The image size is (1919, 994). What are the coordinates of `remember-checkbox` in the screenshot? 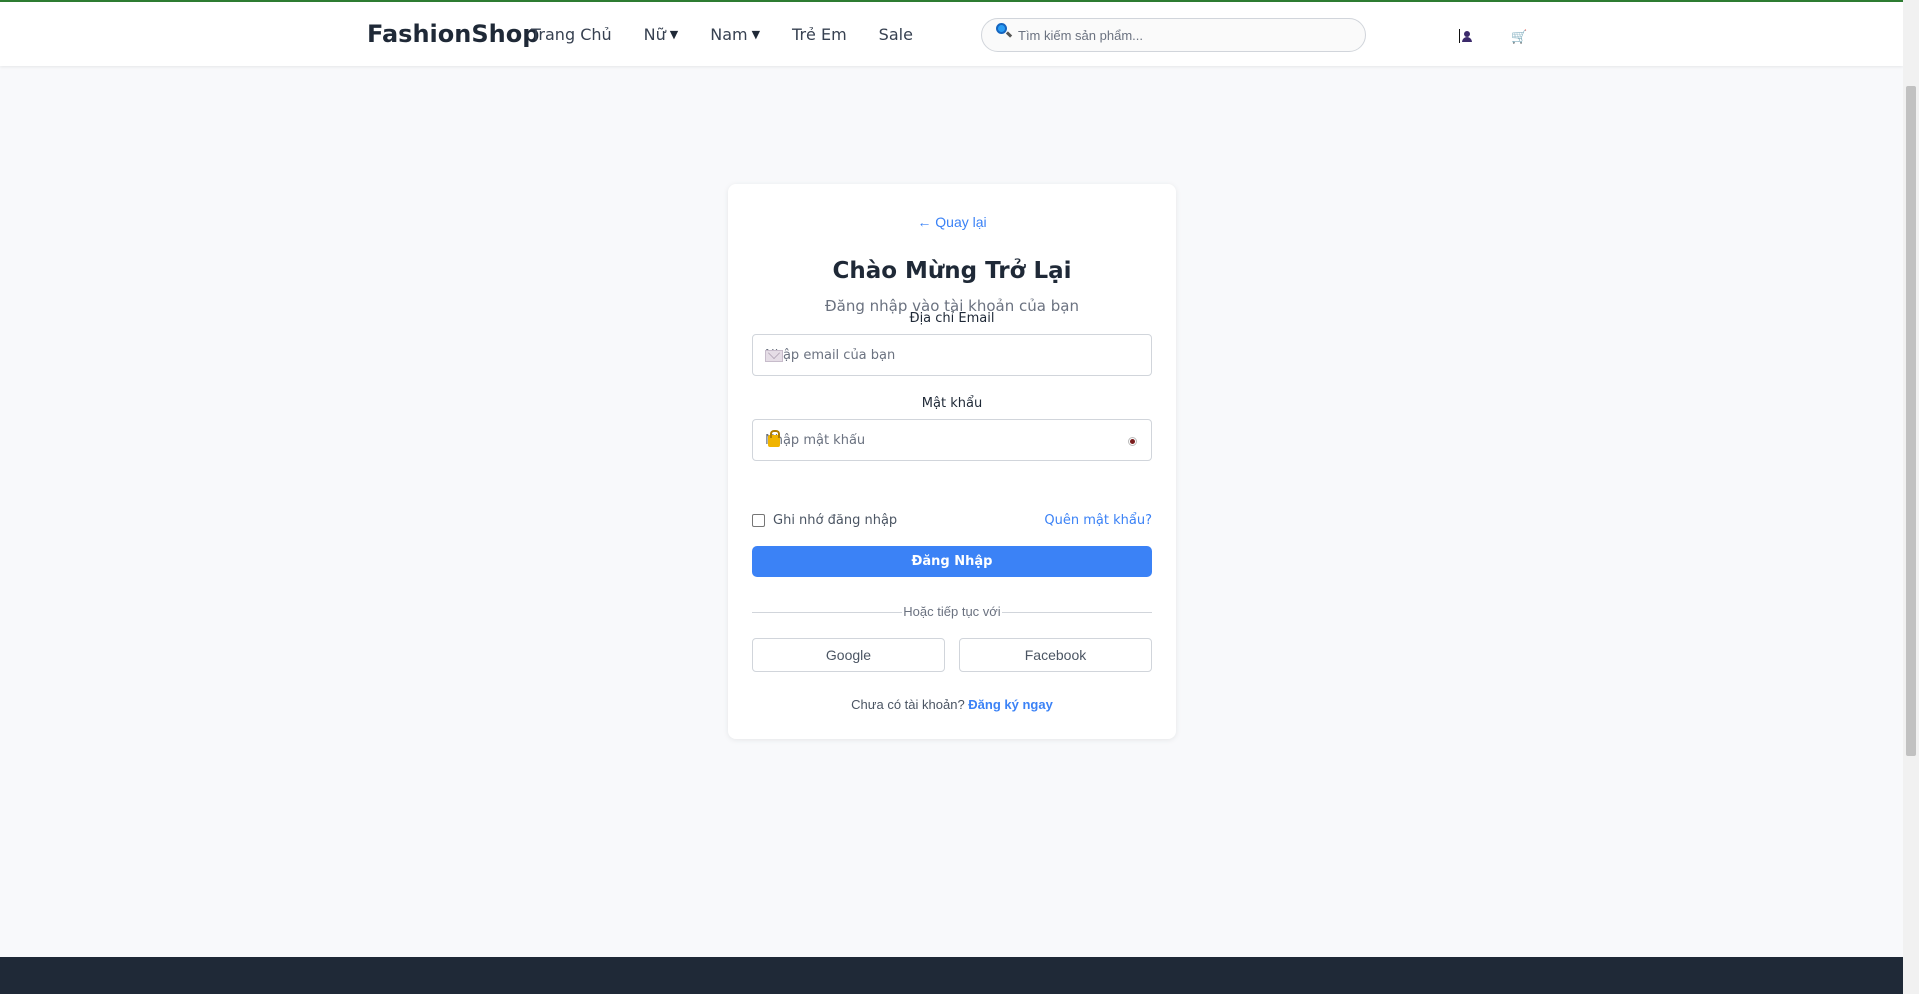 It's located at (758, 520).